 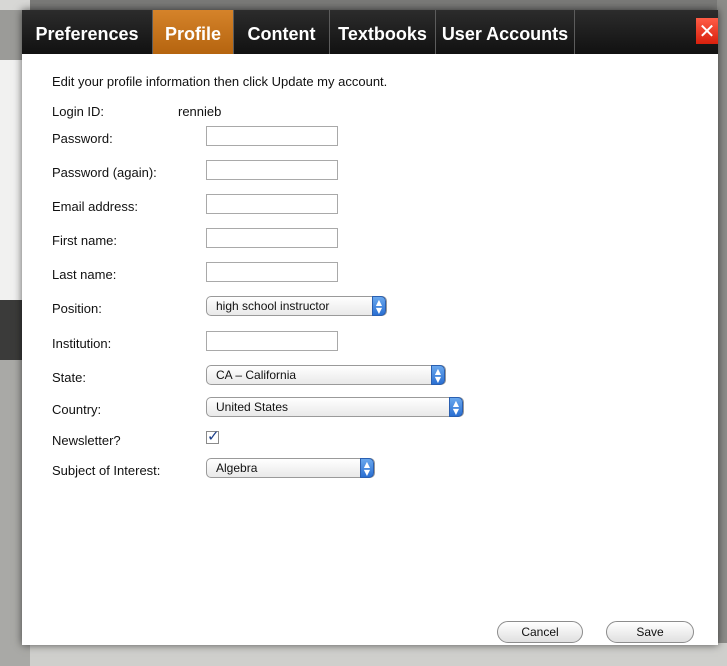 I want to click on password-row: Password:, so click(x=362, y=139).